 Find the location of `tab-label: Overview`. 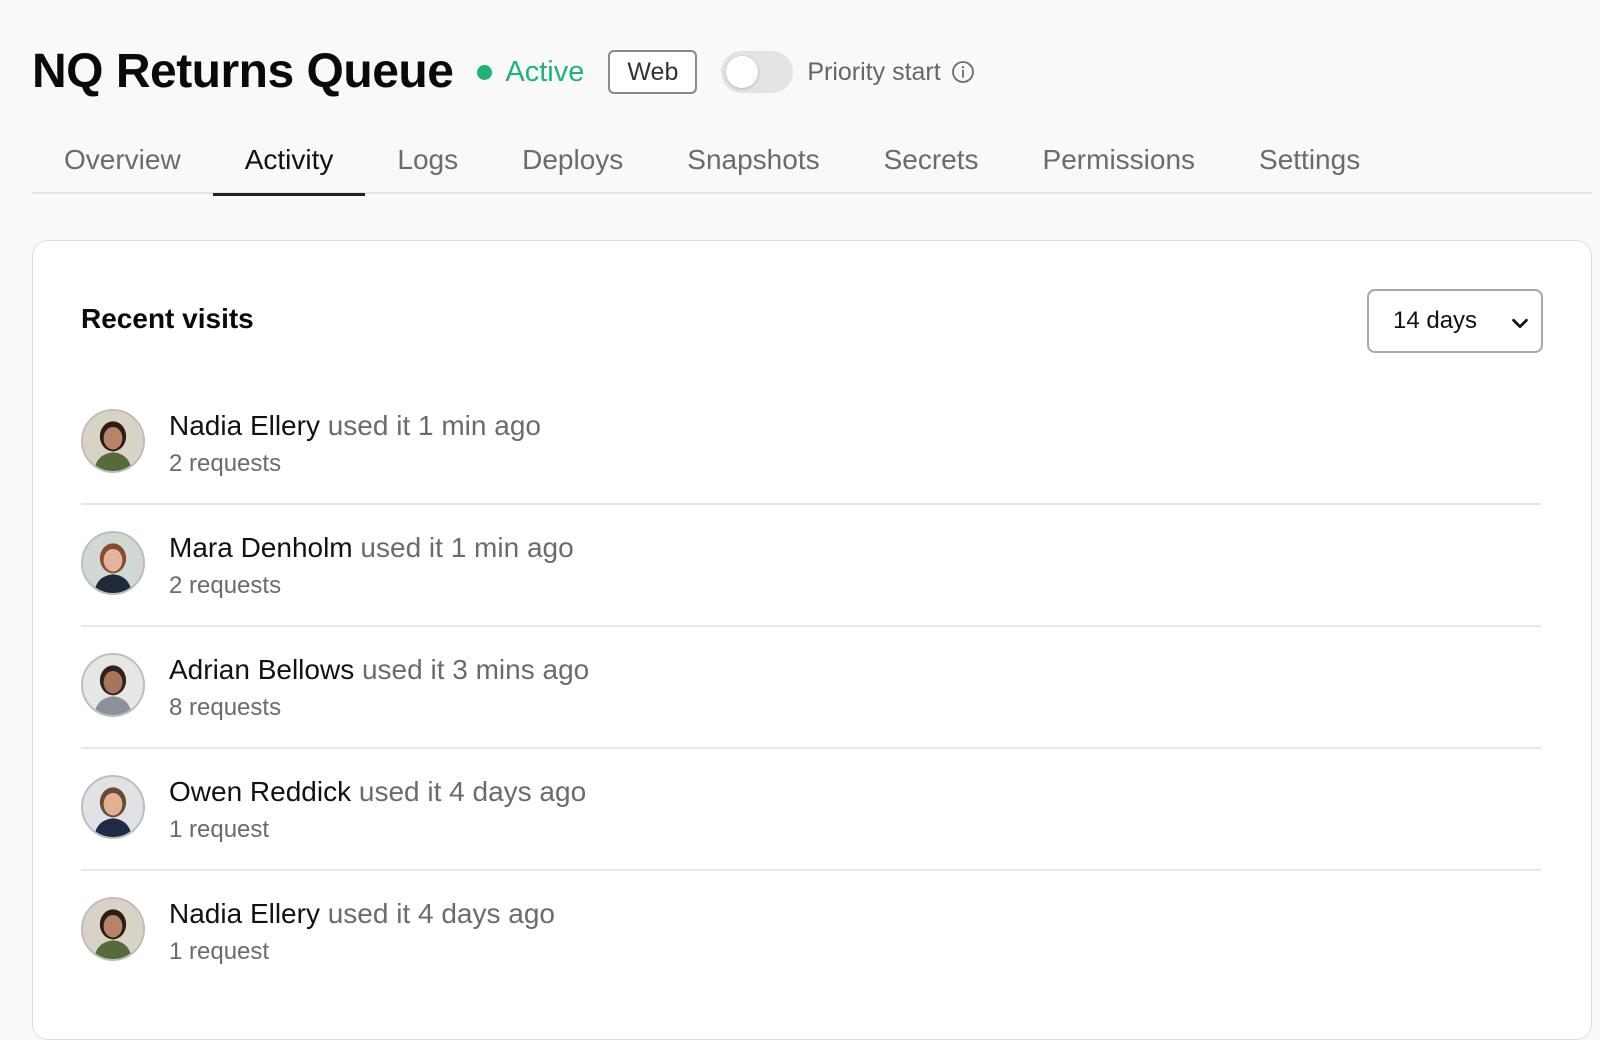

tab-label: Overview is located at coordinates (122, 159).